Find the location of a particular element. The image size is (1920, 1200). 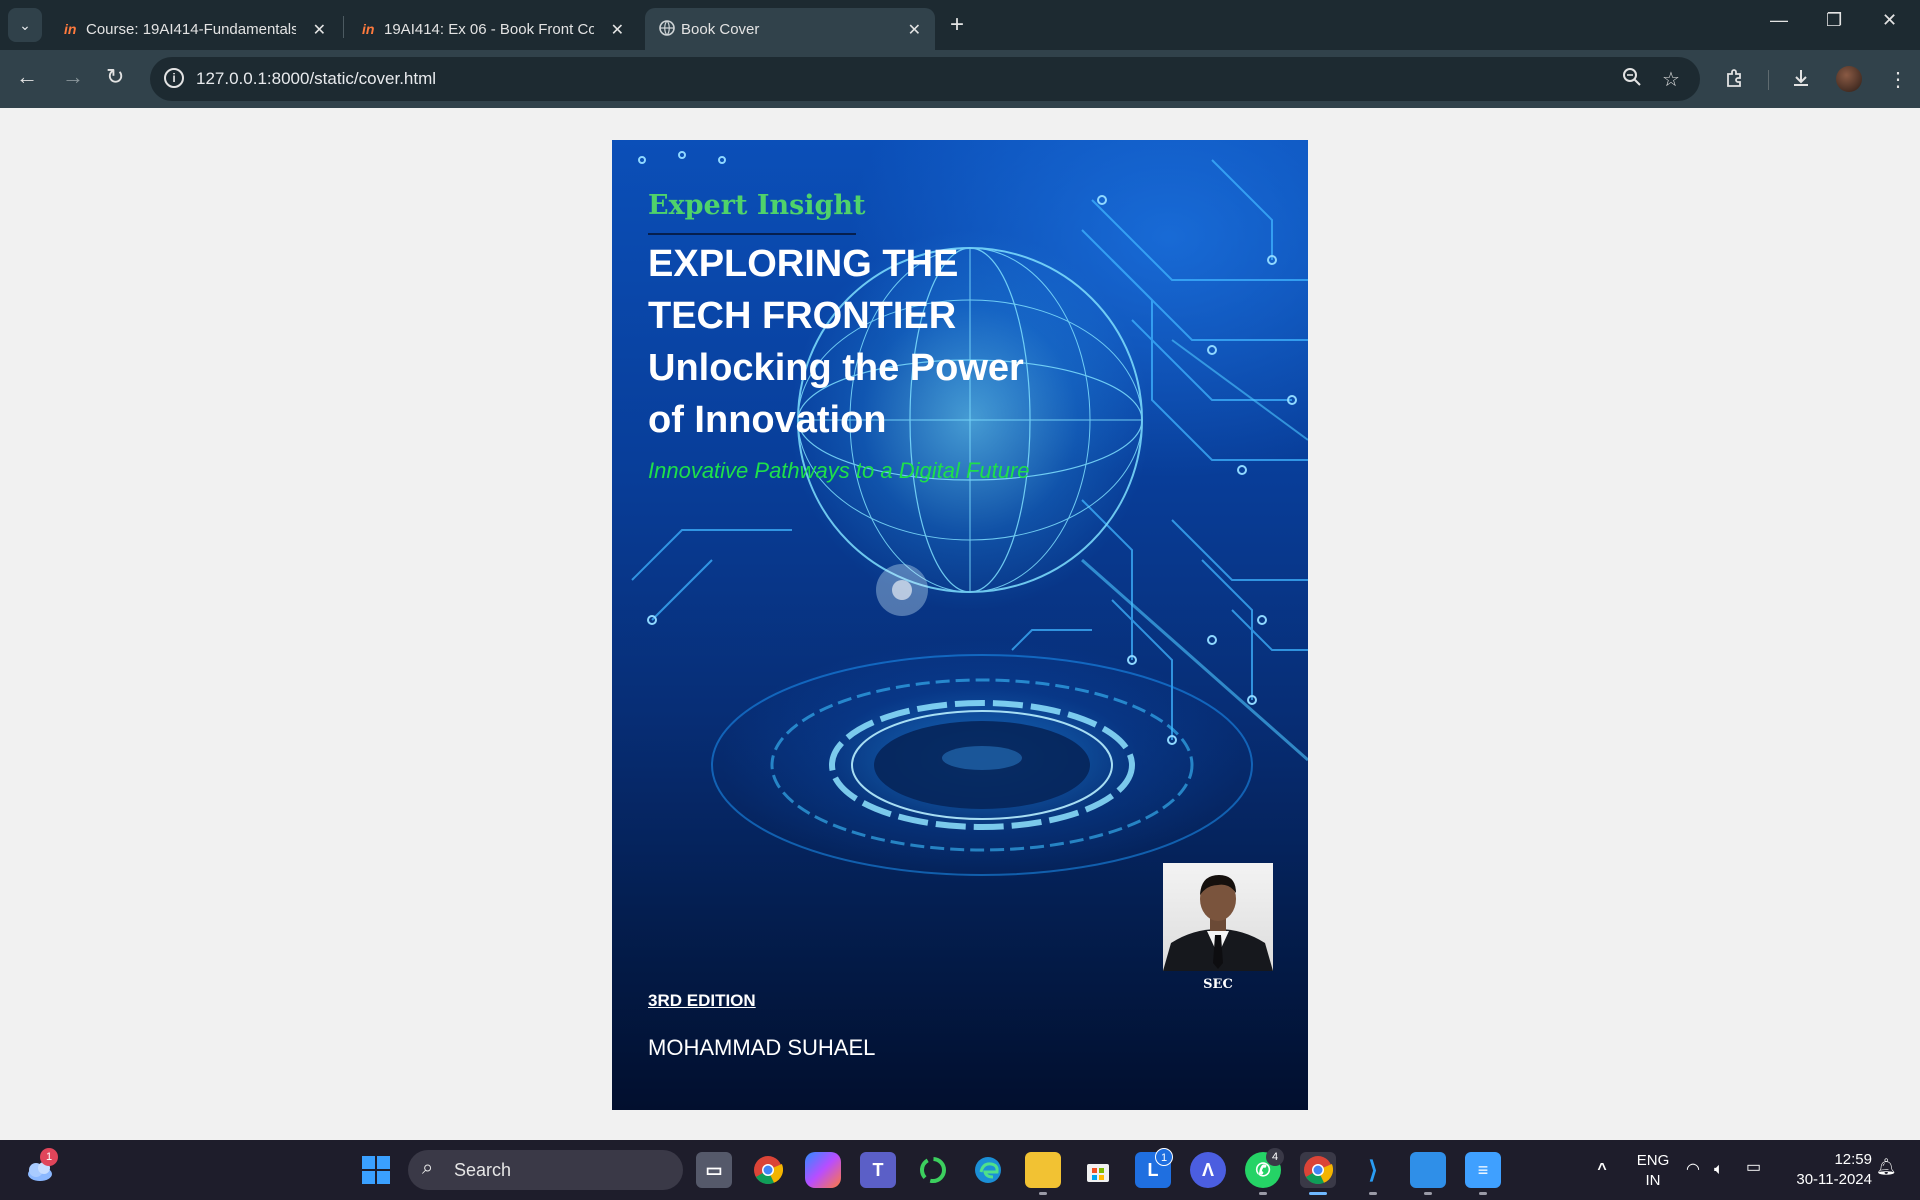

task-view-icon: ▭ is located at coordinates (714, 1170).